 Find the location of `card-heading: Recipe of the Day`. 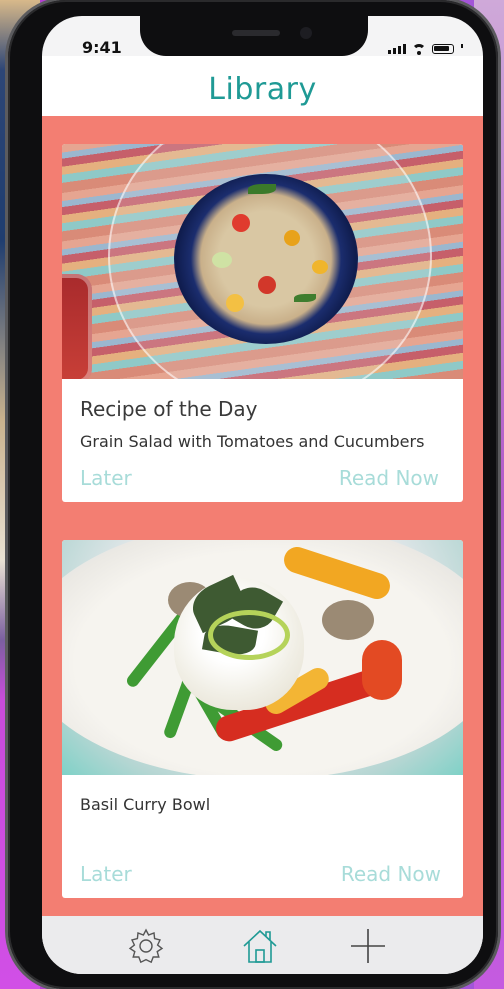

card-heading: Recipe of the Day is located at coordinates (169, 409).